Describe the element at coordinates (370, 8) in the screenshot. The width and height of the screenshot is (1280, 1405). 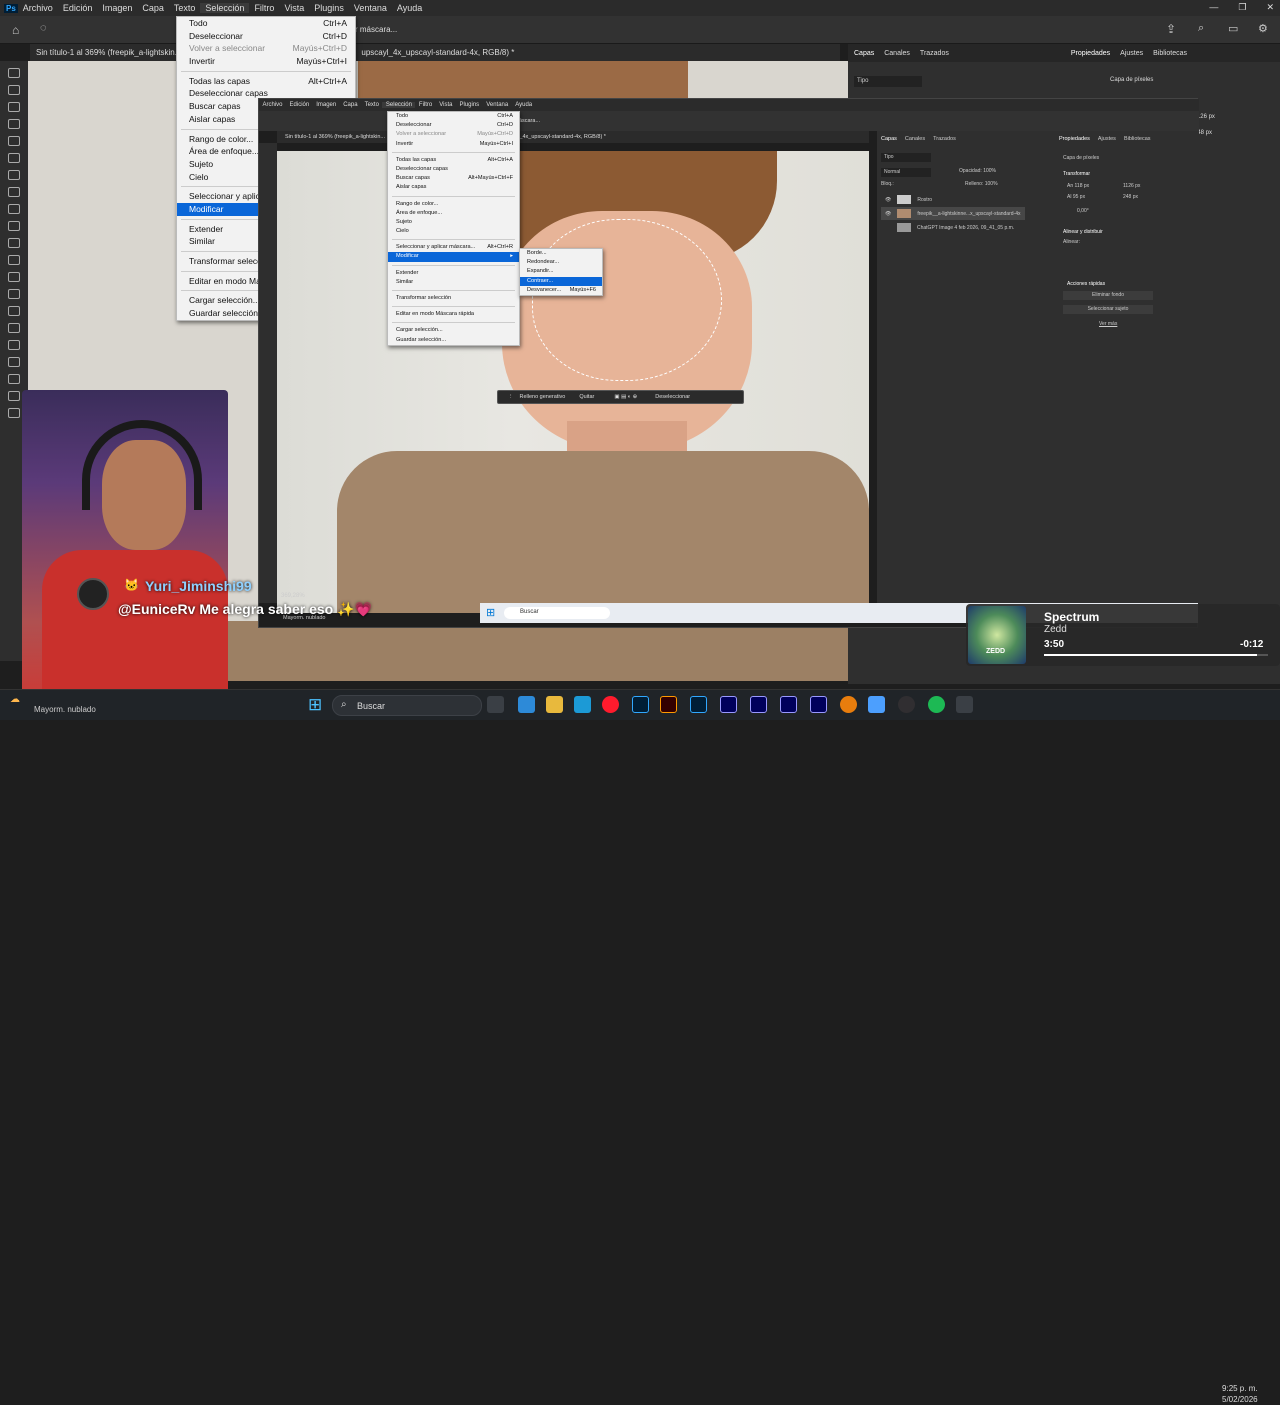
I see `menu-ventana: Ventana` at that location.